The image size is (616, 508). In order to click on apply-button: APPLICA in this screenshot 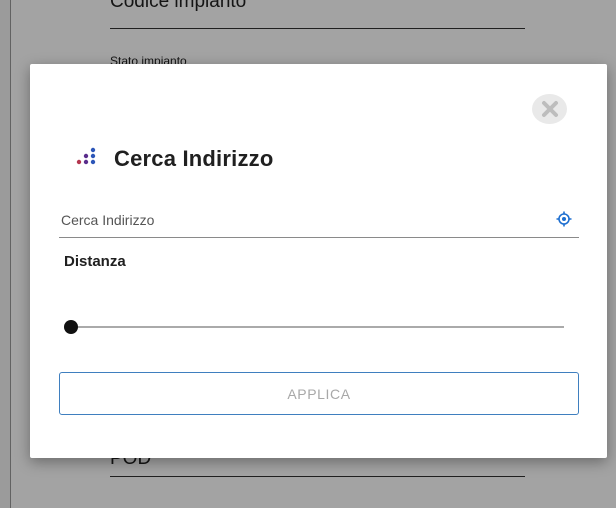, I will do `click(319, 393)`.